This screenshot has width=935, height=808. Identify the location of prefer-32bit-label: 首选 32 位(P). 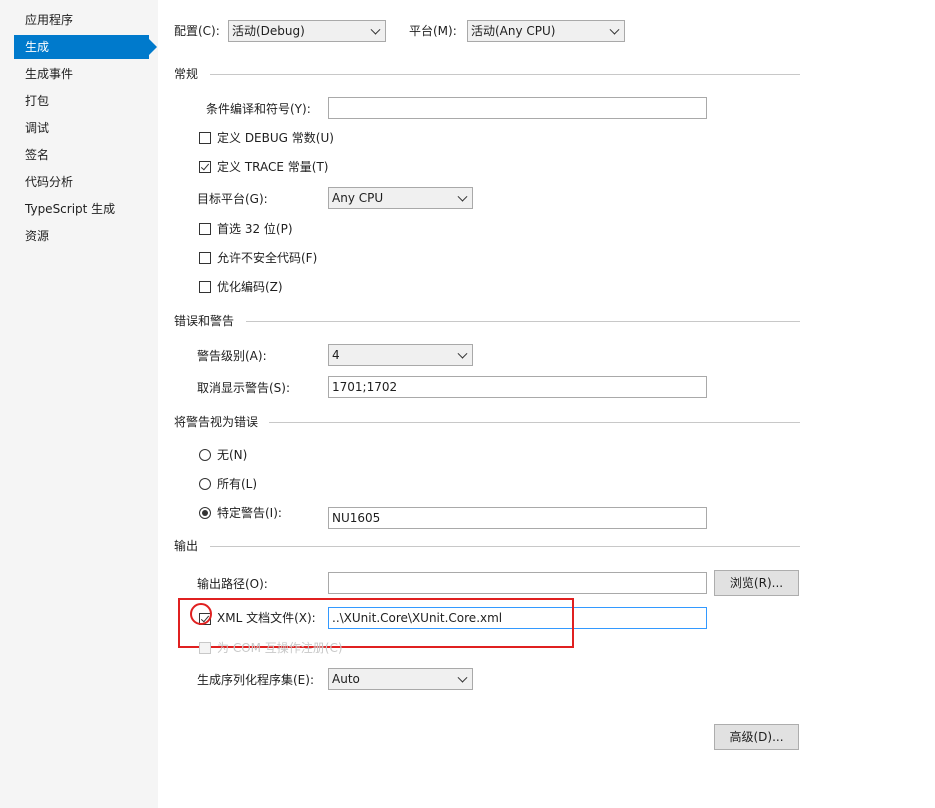
(255, 229).